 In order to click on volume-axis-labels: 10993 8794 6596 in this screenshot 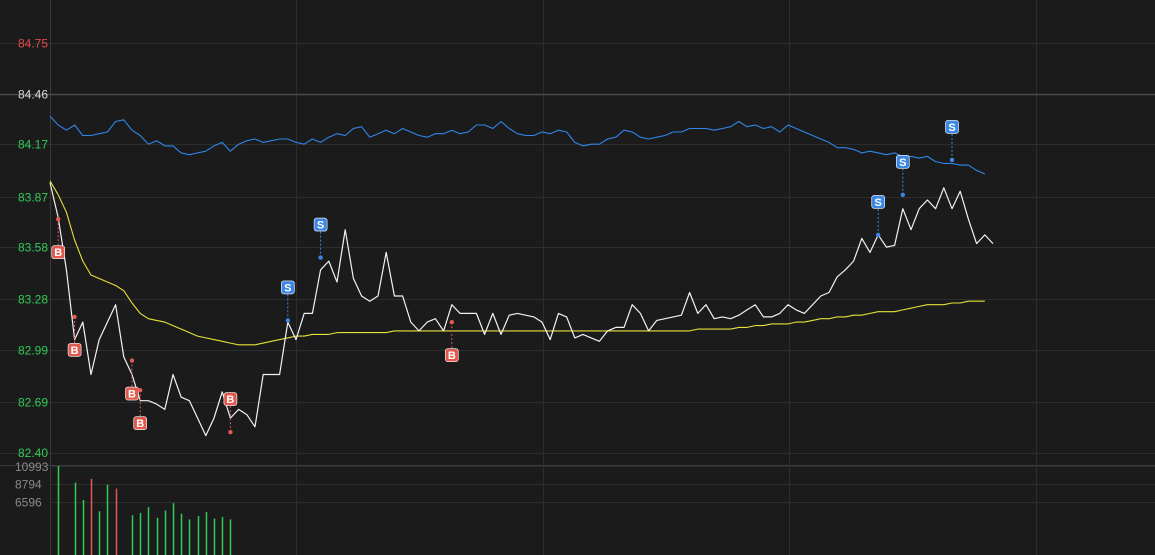, I will do `click(32, 485)`.